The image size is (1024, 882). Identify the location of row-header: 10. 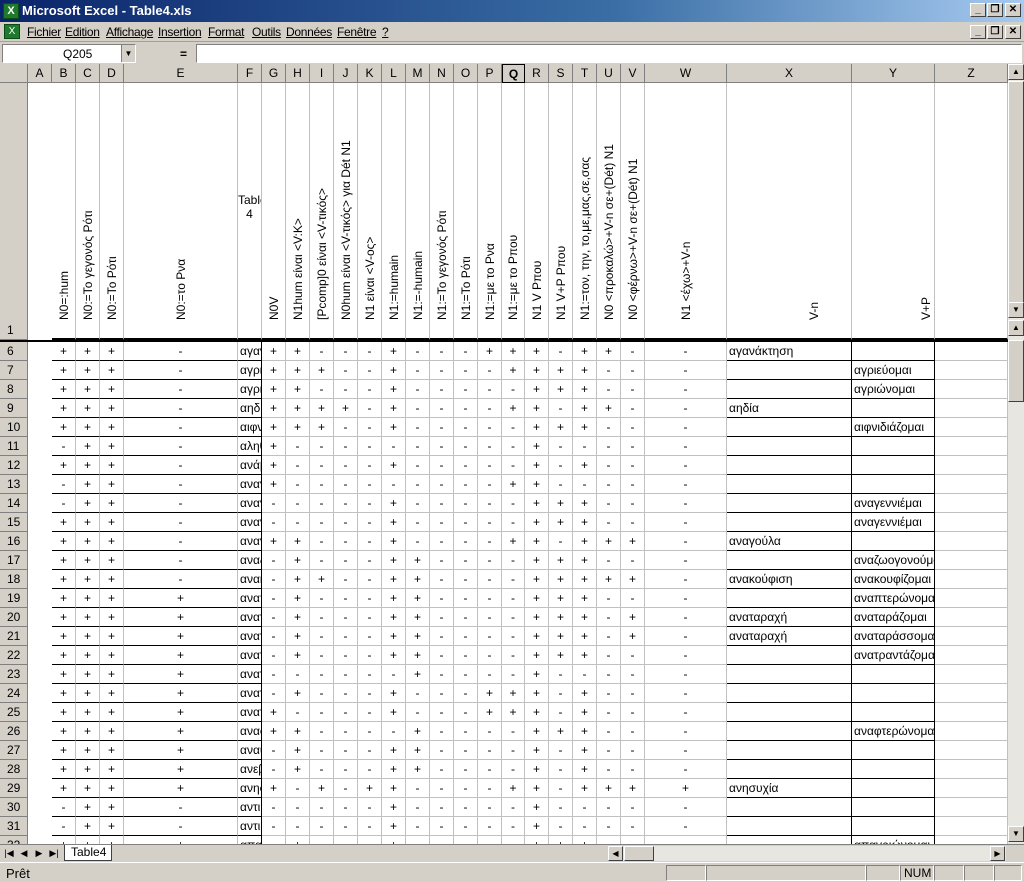
(14, 427).